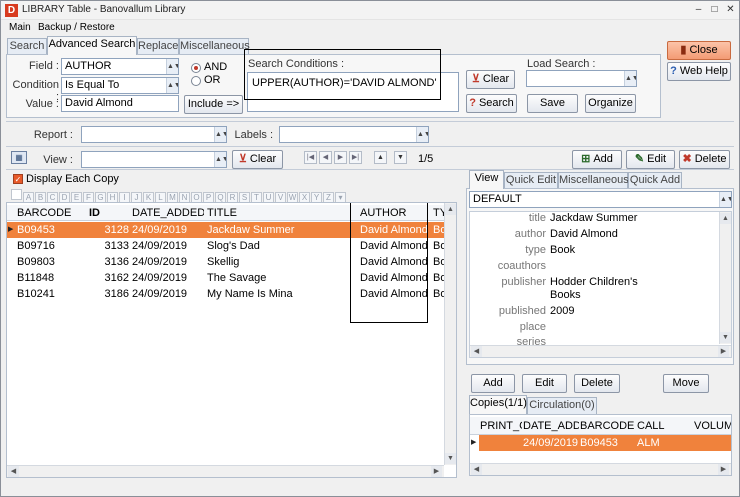 The image size is (740, 497). Describe the element at coordinates (168, 213) in the screenshot. I see `column-header: DATE_ADDED` at that location.